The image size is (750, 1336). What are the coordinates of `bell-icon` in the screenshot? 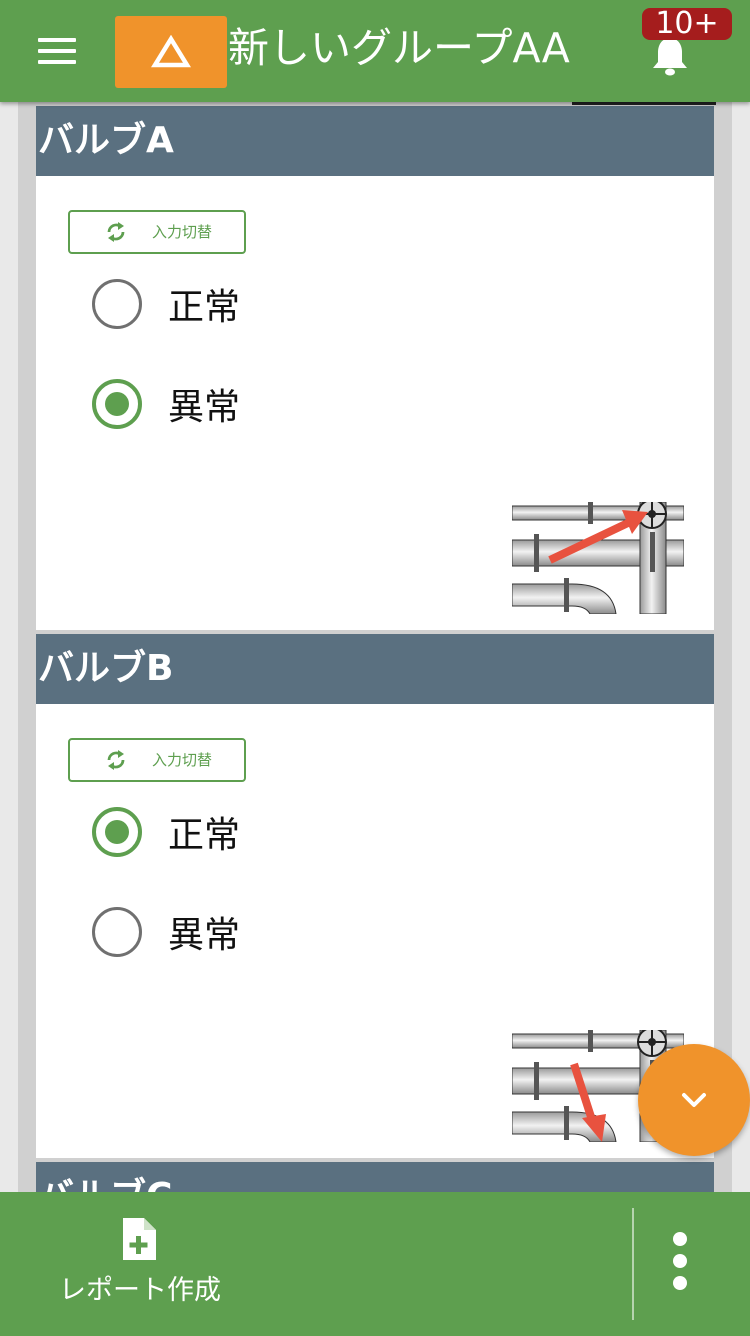 It's located at (670, 56).